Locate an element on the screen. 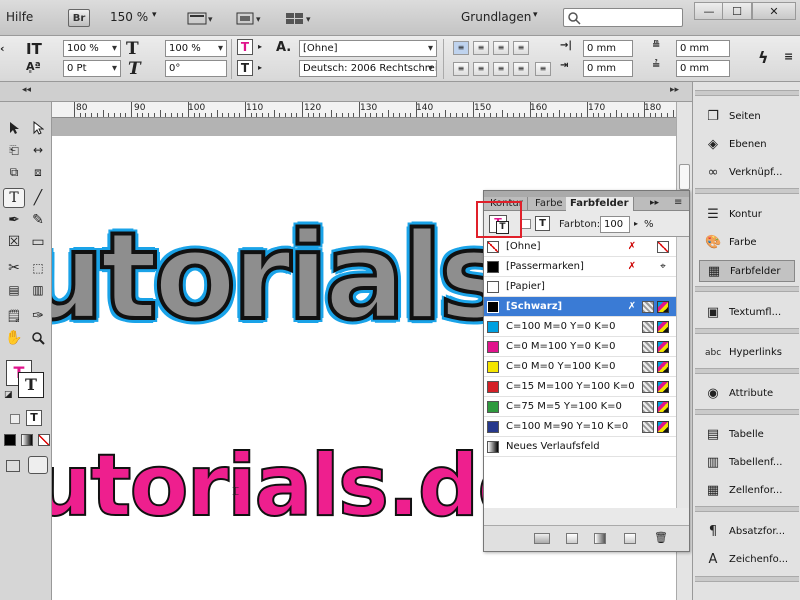  pink-text: tutorials.de is located at coordinates (294, 486).